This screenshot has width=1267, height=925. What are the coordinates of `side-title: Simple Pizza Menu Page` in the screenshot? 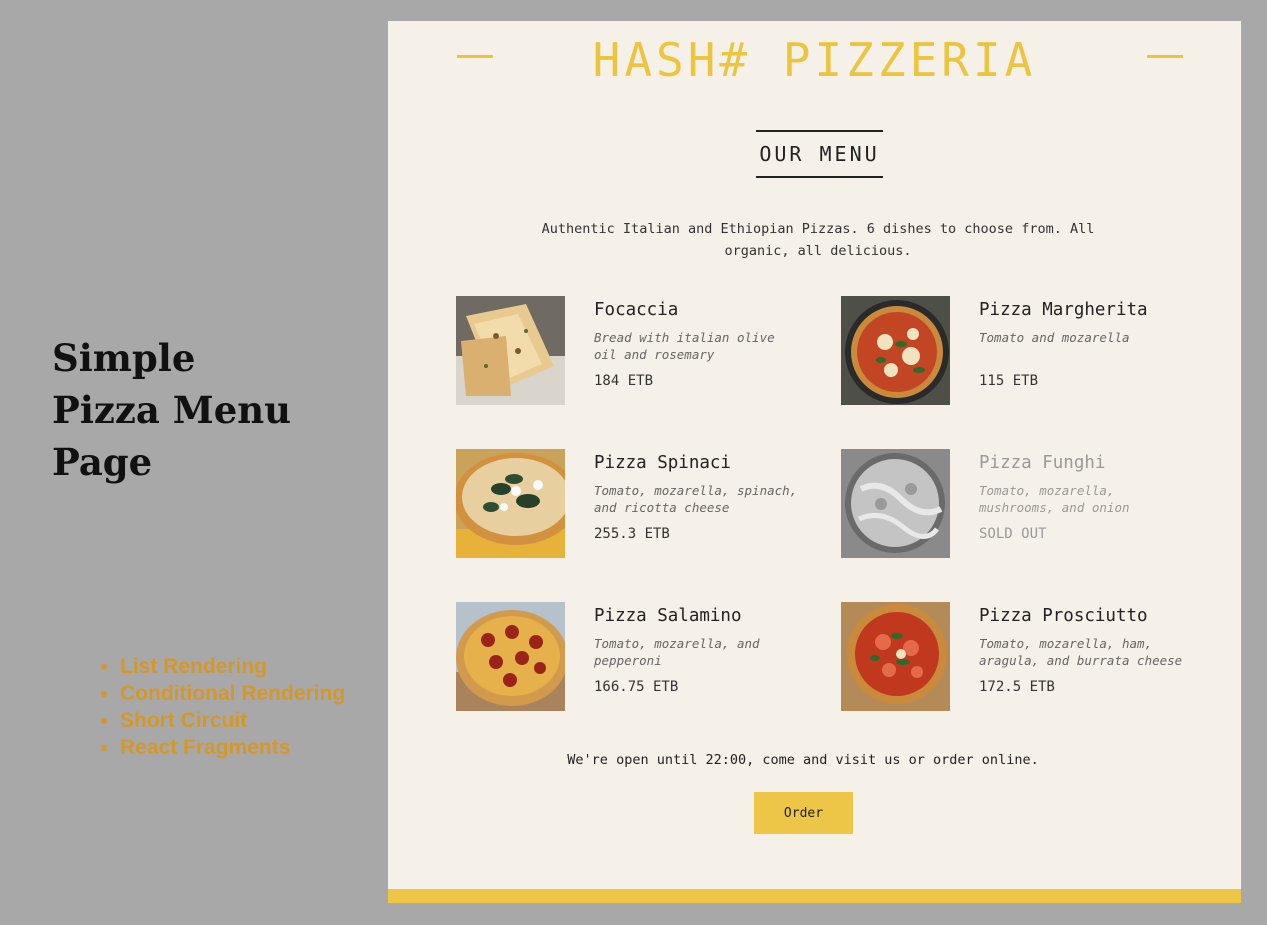 It's located at (171, 410).